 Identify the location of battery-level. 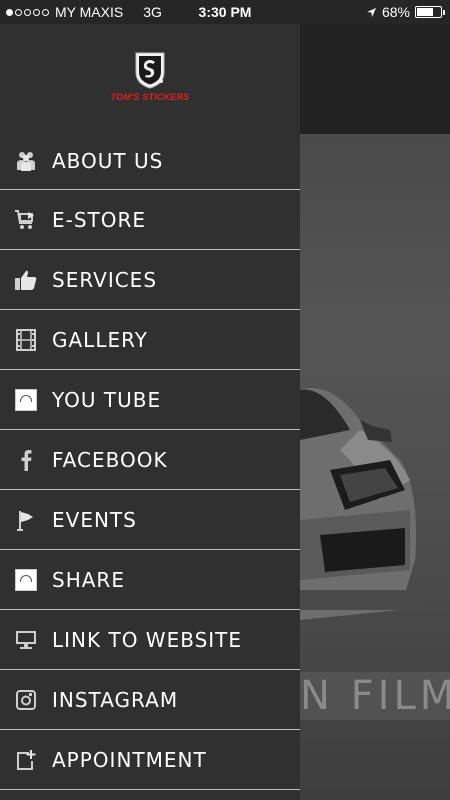
(425, 12).